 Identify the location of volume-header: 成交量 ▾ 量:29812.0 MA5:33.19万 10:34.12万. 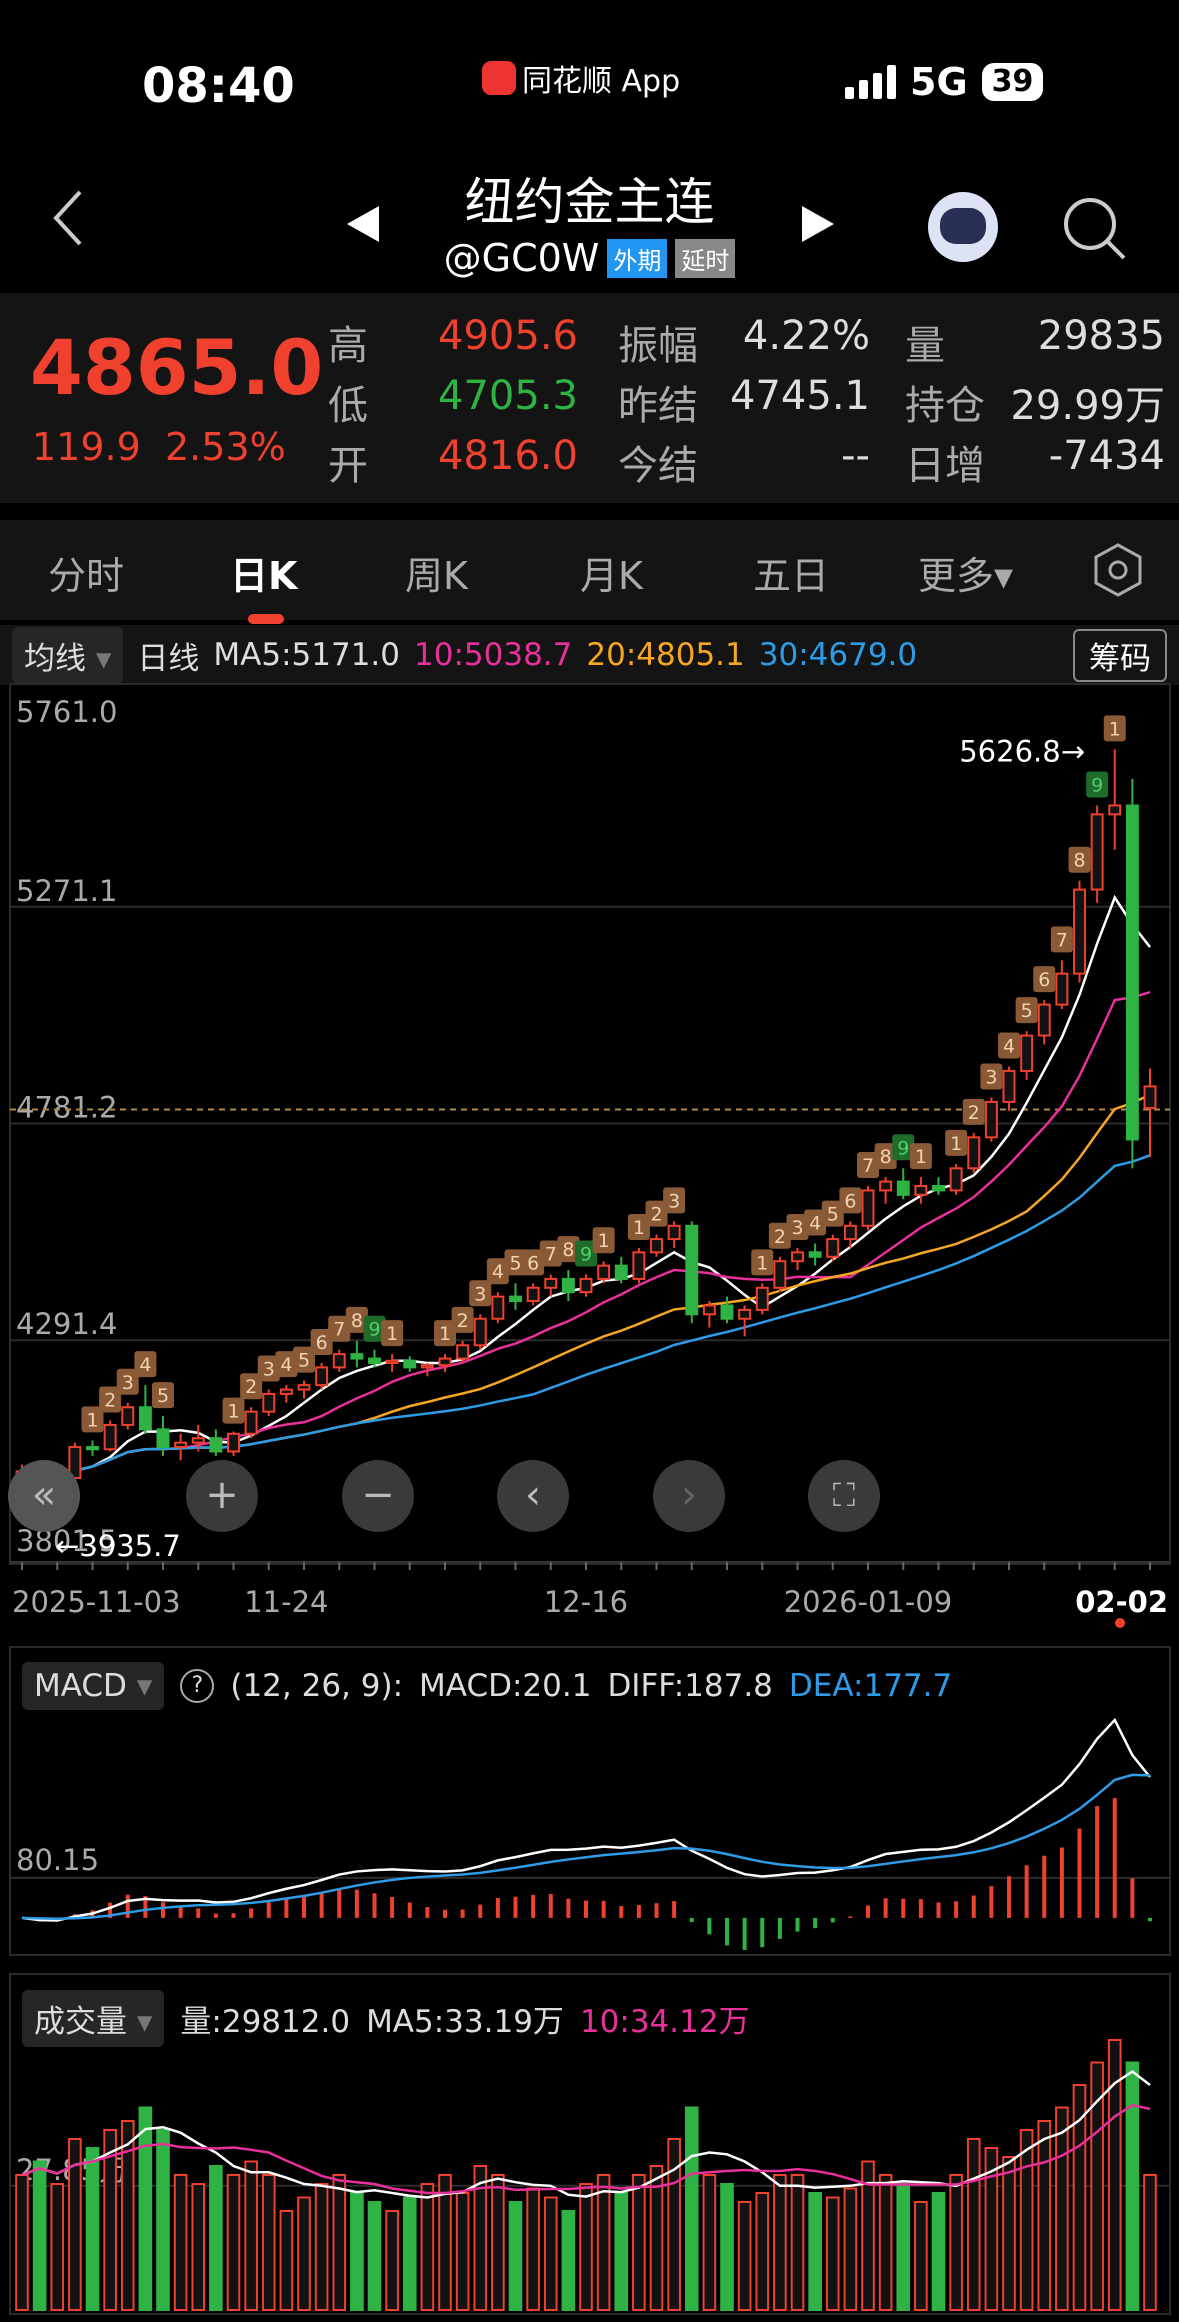
(386, 2018).